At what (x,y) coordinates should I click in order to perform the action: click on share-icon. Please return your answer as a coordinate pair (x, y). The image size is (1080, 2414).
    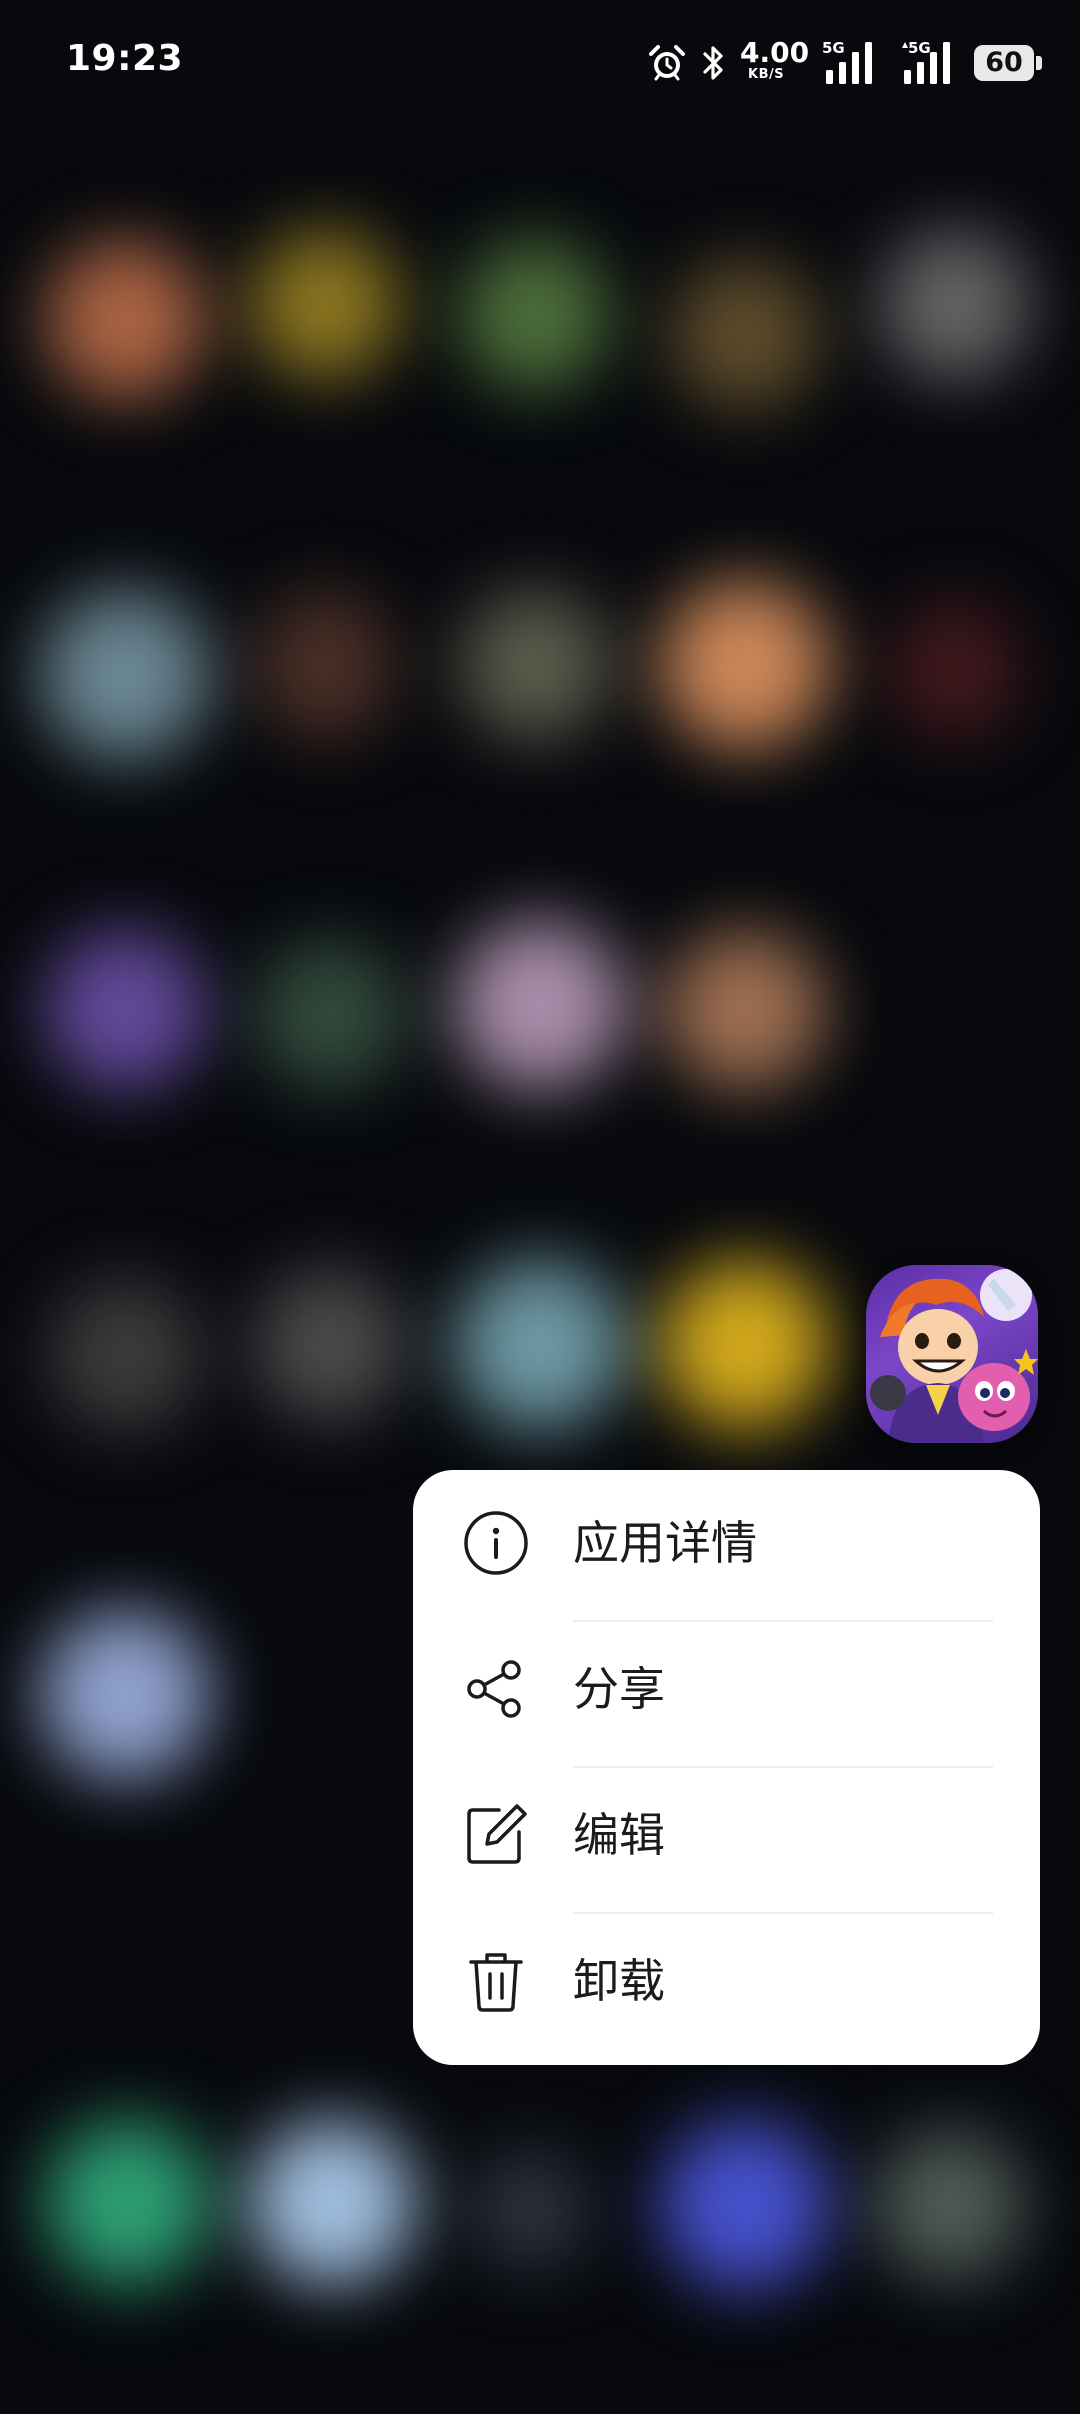
    Looking at the image, I should click on (494, 1689).